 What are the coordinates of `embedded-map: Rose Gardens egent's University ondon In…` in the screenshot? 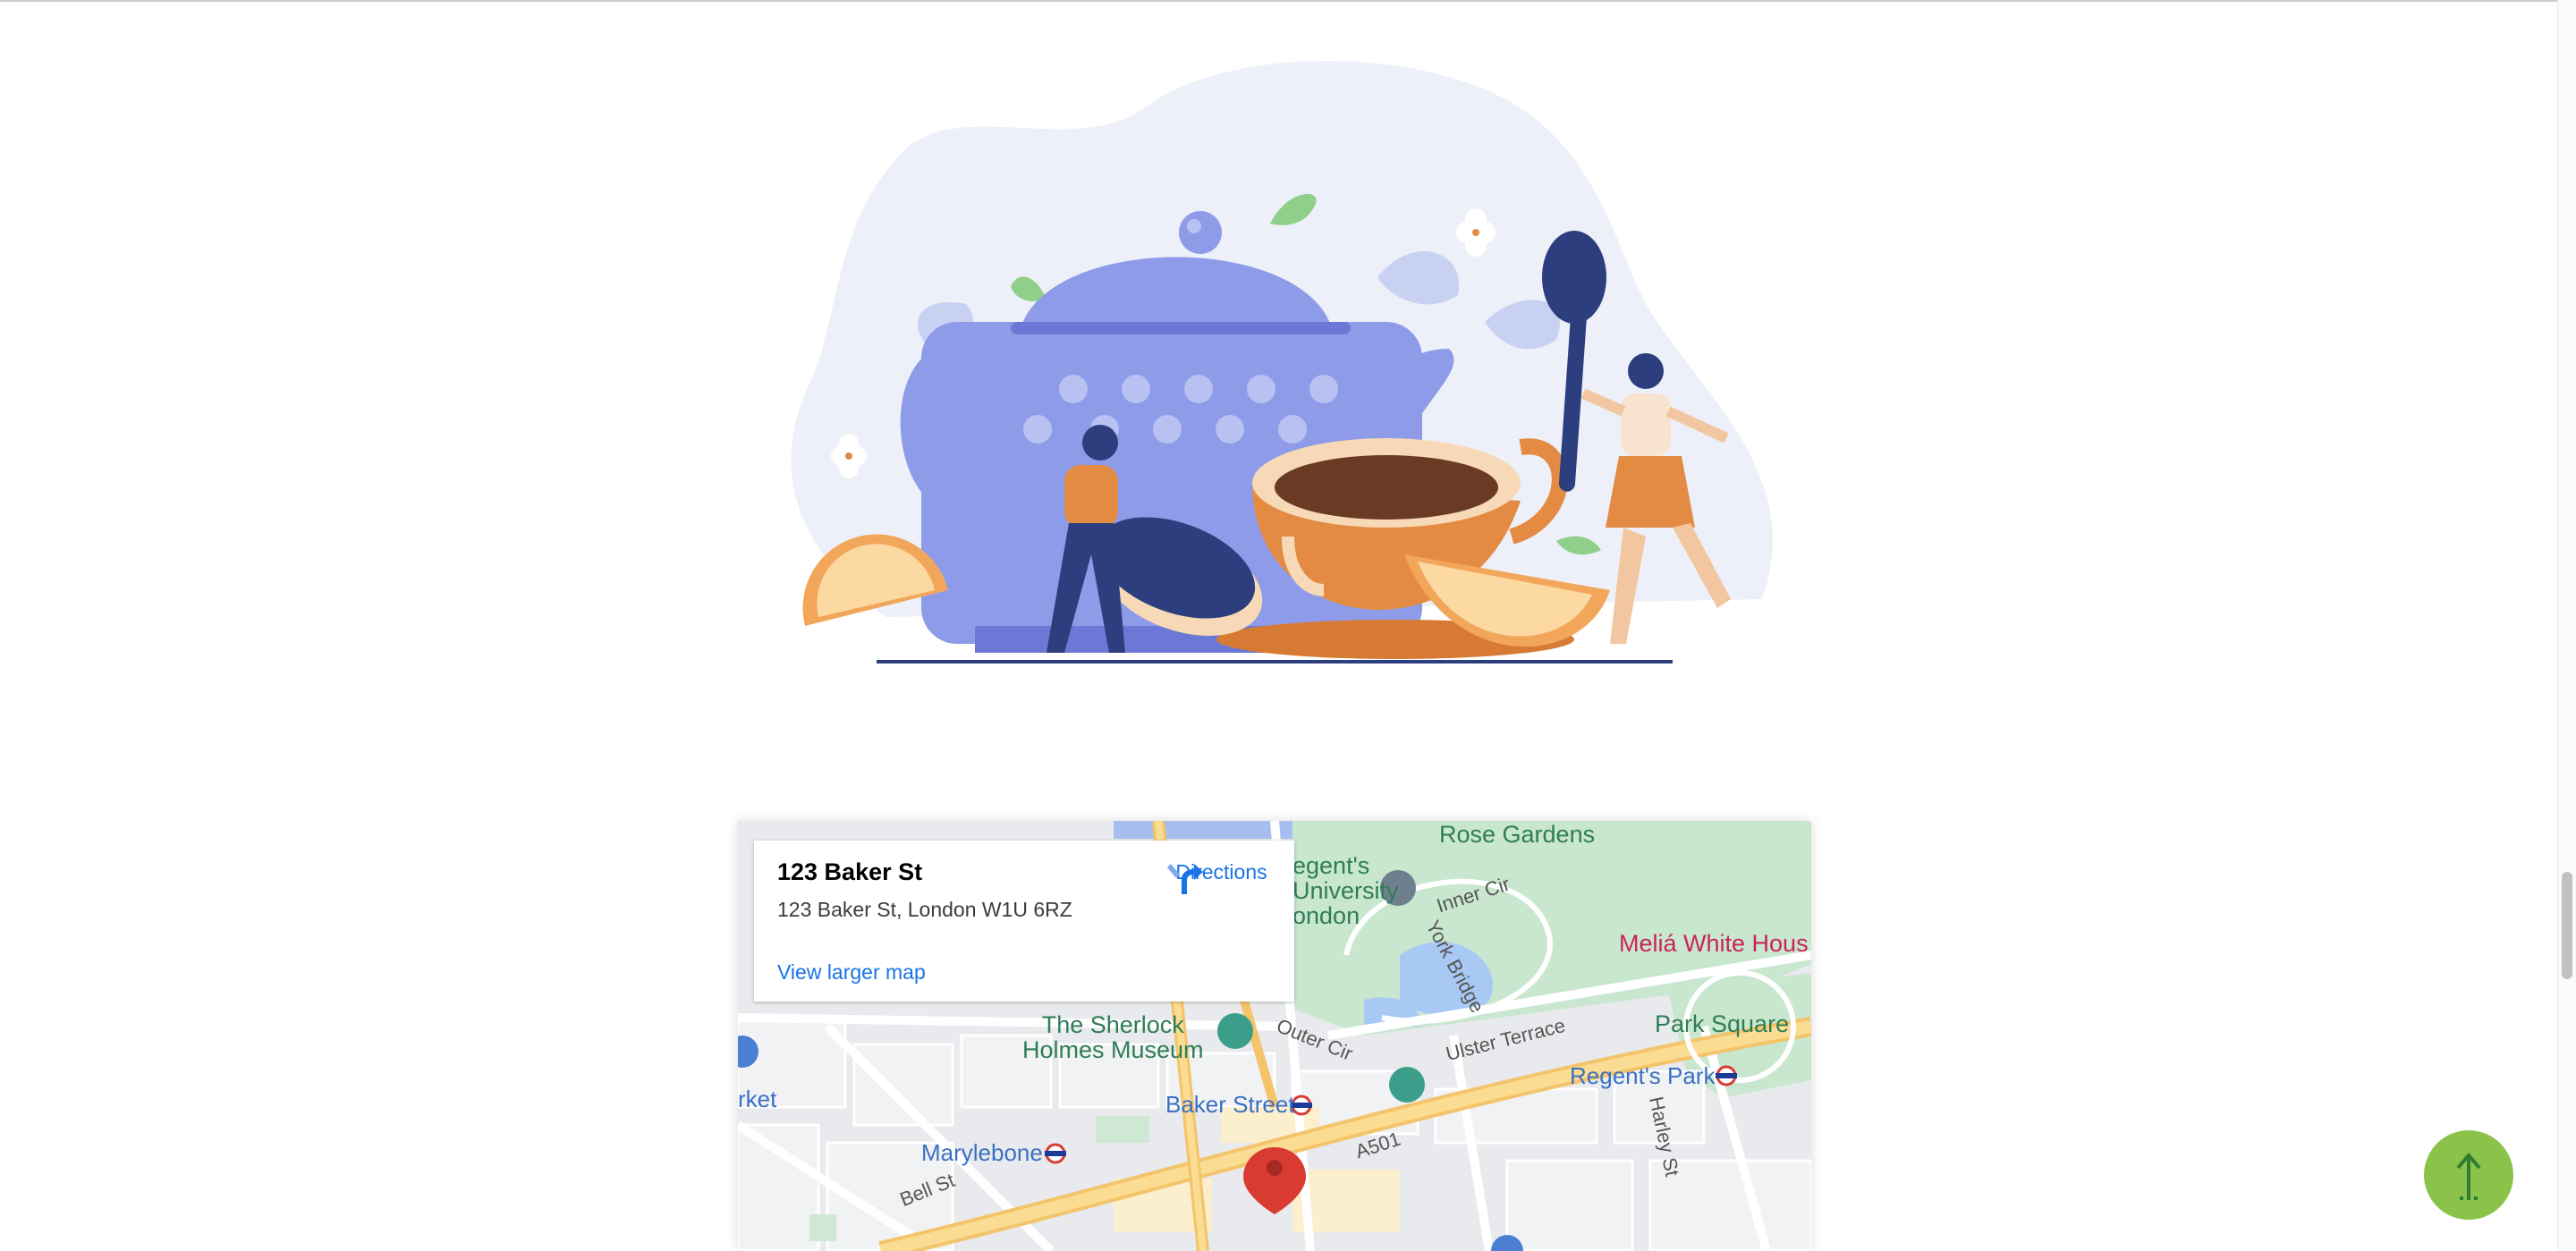 It's located at (1274, 1036).